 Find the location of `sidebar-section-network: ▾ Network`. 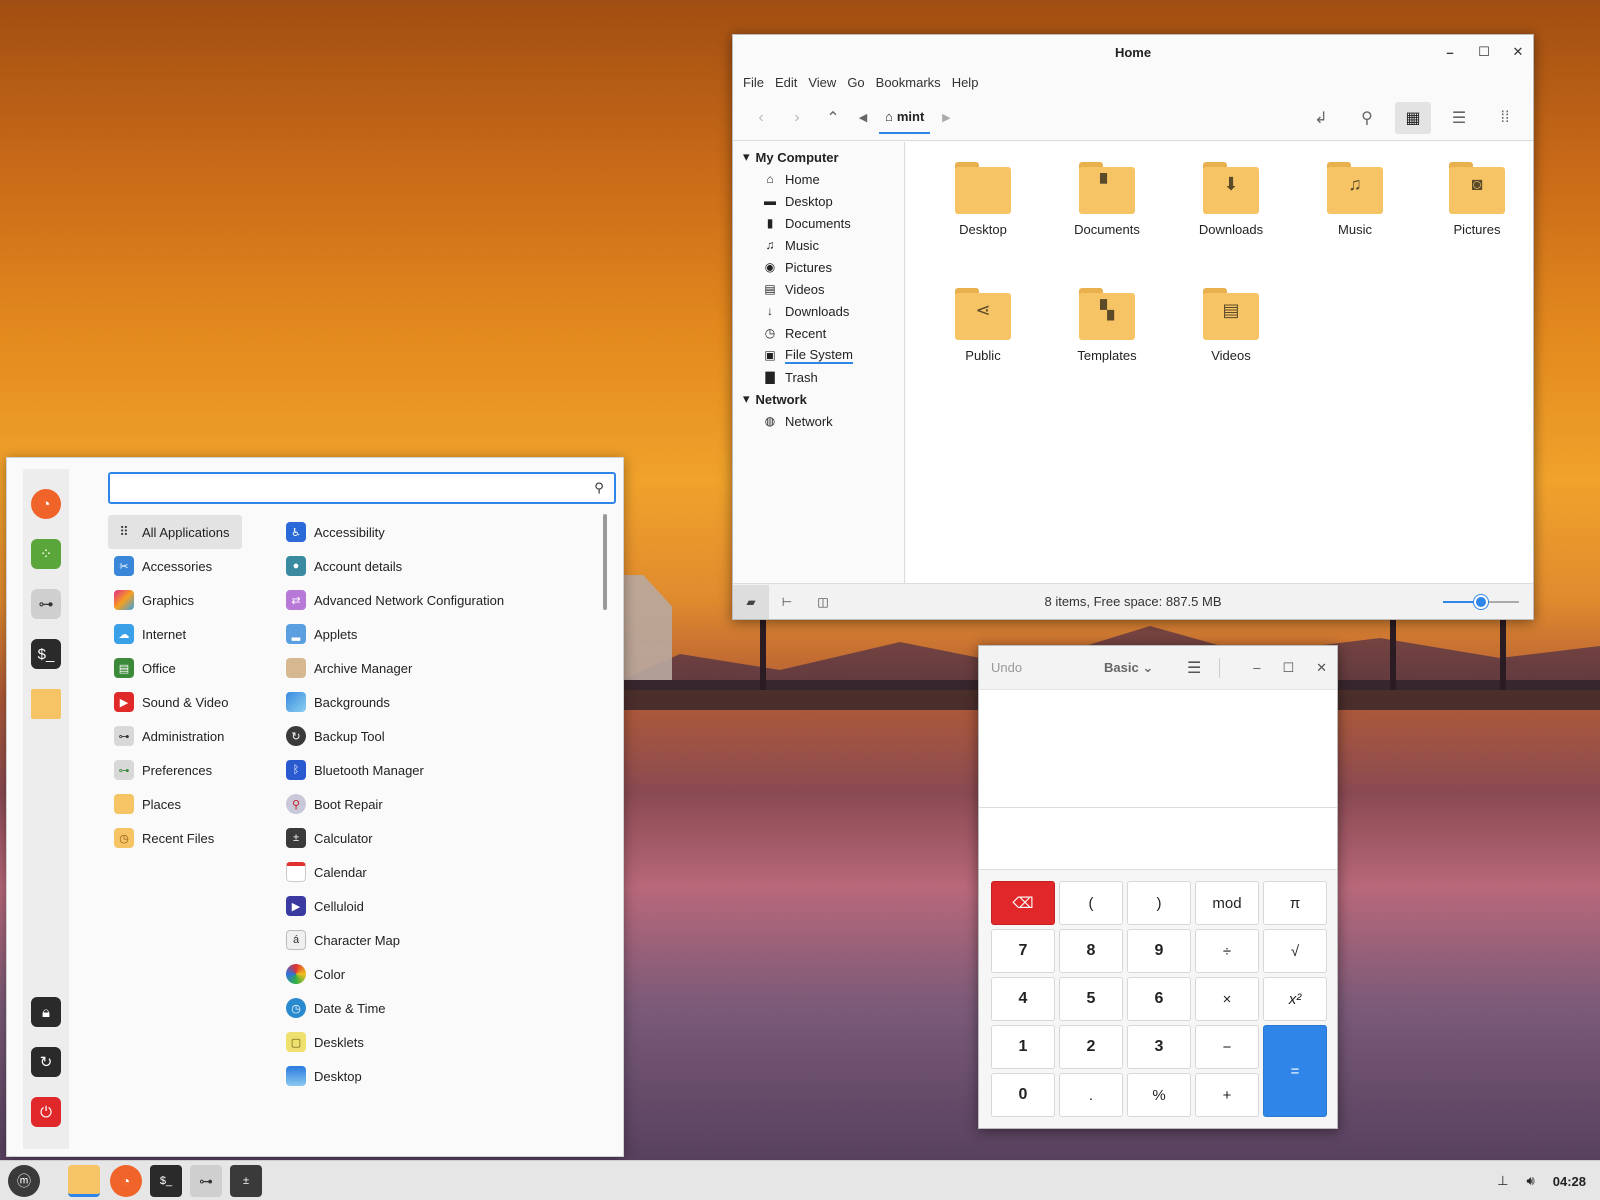

sidebar-section-network: ▾ Network is located at coordinates (818, 399).